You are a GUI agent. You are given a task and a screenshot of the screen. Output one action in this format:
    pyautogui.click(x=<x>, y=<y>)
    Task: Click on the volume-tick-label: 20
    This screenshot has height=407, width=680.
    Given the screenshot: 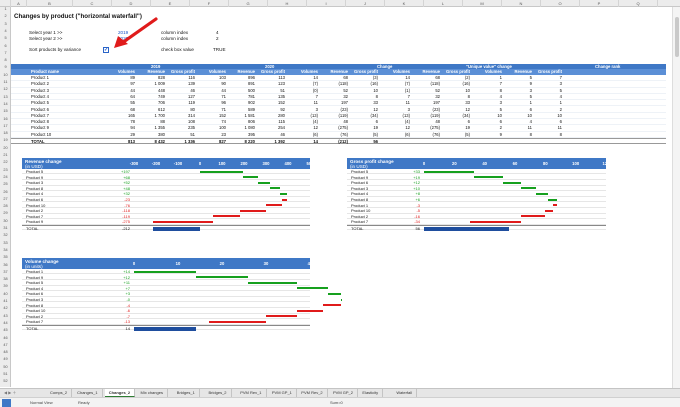 What is the action you would take?
    pyautogui.click(x=222, y=263)
    